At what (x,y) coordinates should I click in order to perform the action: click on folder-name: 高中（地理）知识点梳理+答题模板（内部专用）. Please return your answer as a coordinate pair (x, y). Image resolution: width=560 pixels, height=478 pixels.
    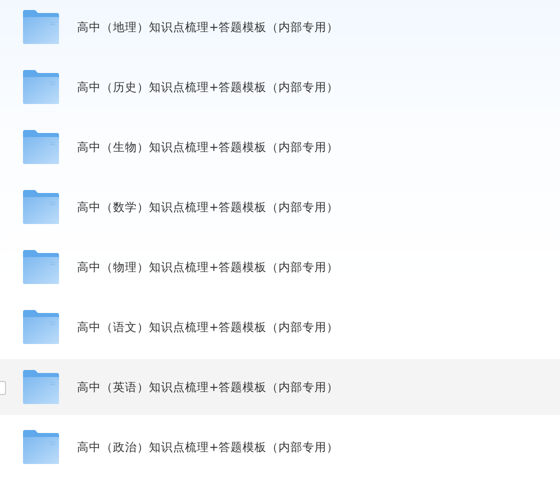
    Looking at the image, I should click on (208, 27).